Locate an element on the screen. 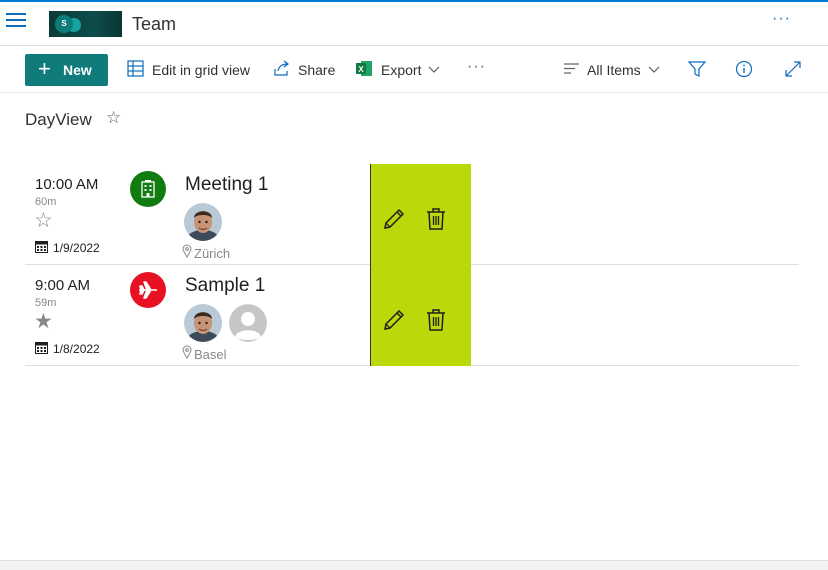 The image size is (828, 570). command-more-icon: ··· is located at coordinates (478, 68).